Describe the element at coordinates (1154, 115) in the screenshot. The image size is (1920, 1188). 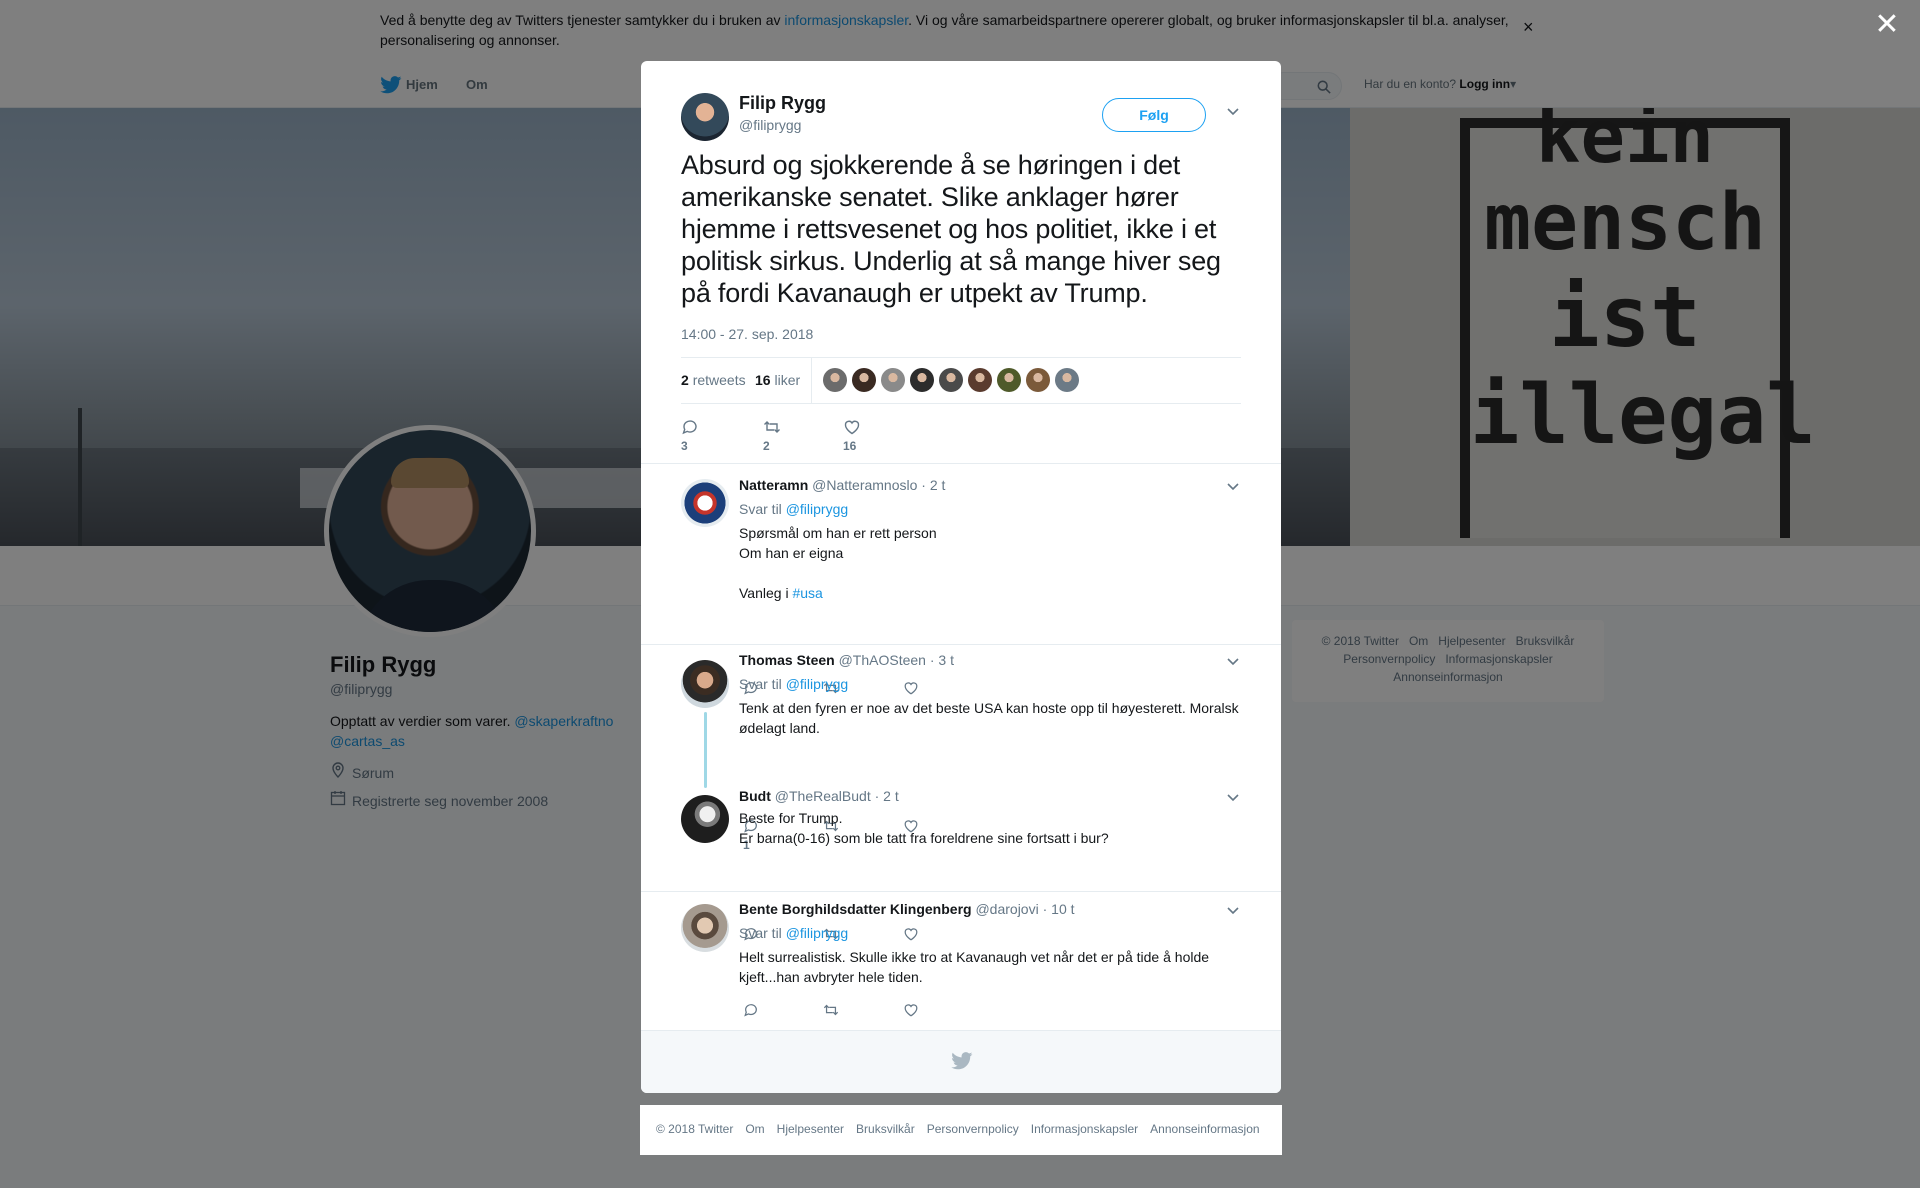
I see `follow-button: Følg` at that location.